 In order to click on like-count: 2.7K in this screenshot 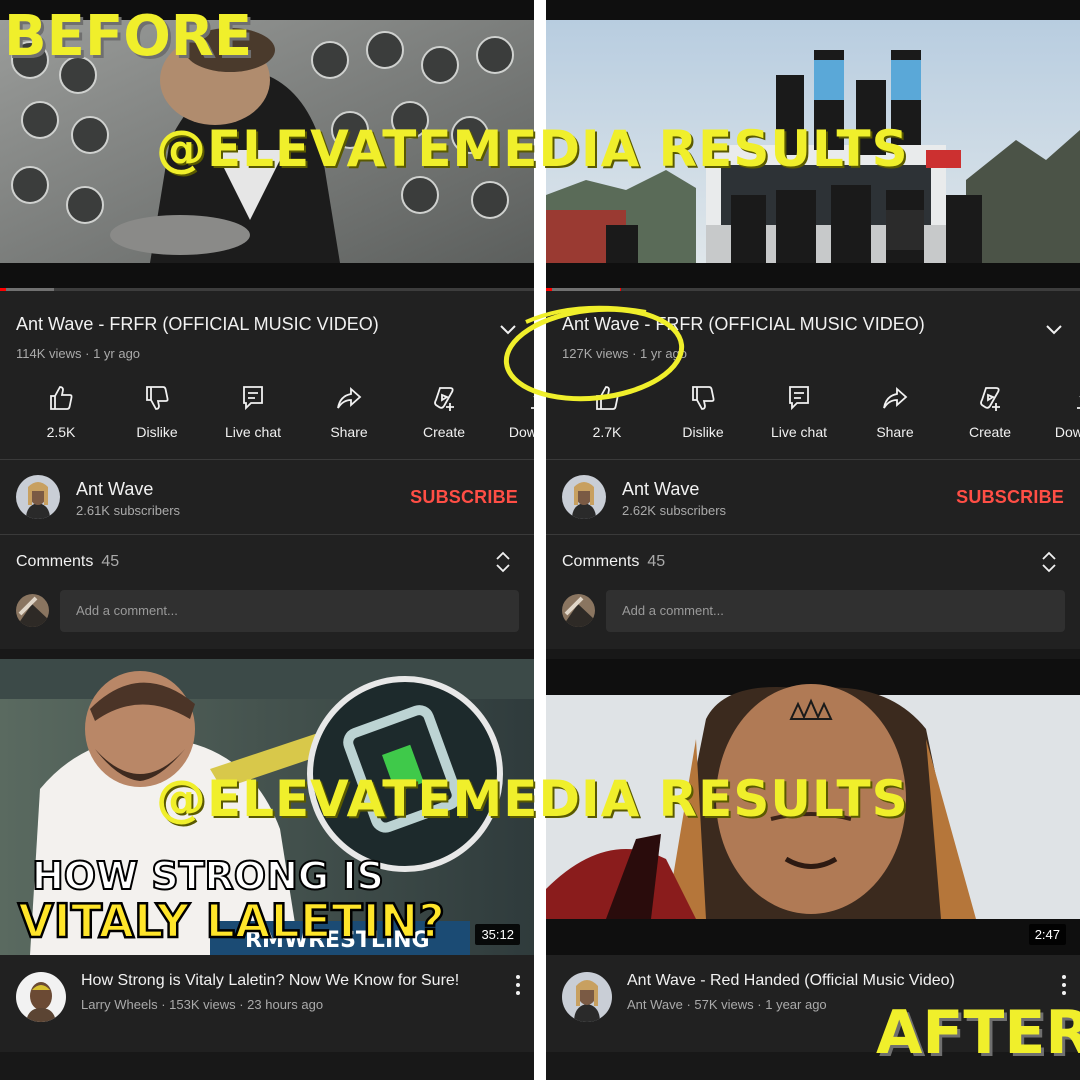, I will do `click(607, 432)`.